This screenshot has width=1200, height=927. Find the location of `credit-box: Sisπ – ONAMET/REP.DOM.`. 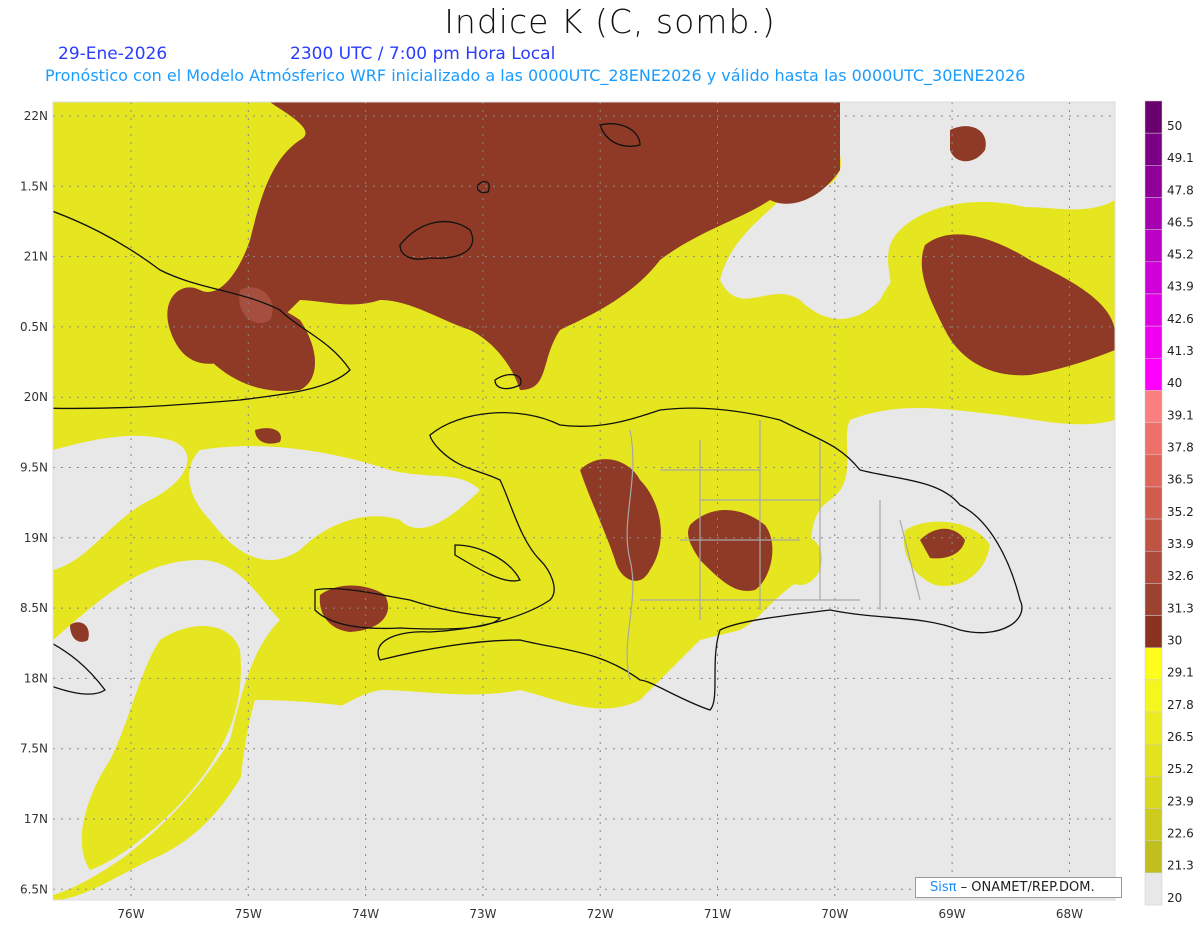

credit-box: Sisπ – ONAMET/REP.DOM. is located at coordinates (1018, 887).